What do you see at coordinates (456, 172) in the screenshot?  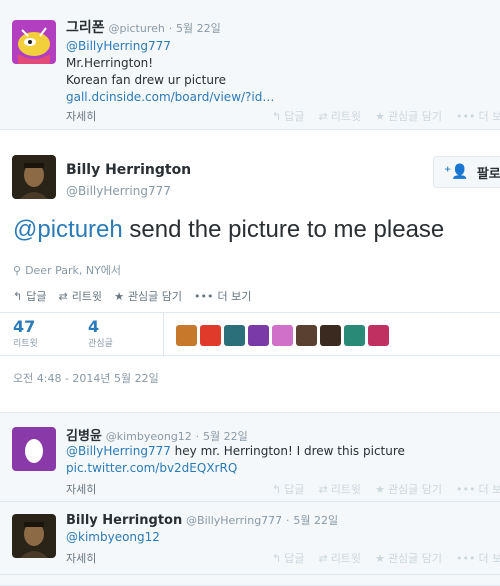 I see `follow-icon: ⁺👤` at bounding box center [456, 172].